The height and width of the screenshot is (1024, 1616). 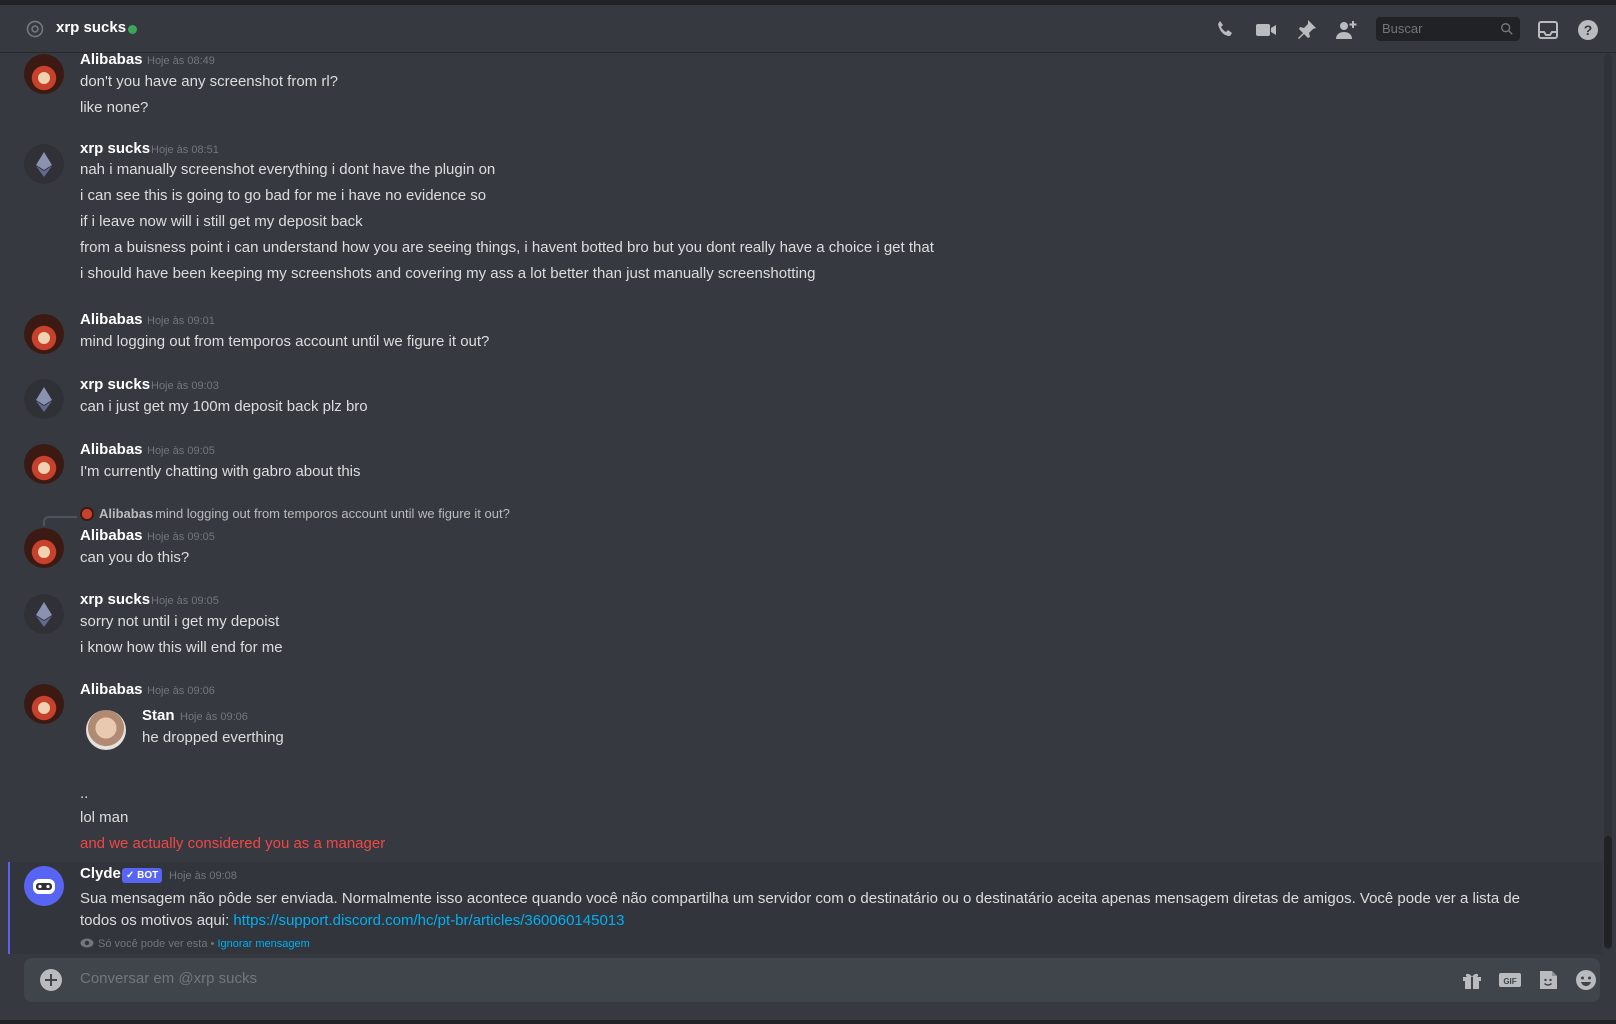 What do you see at coordinates (812, 980) in the screenshot?
I see `message-composer: Conversar em @xrp sucks GIF` at bounding box center [812, 980].